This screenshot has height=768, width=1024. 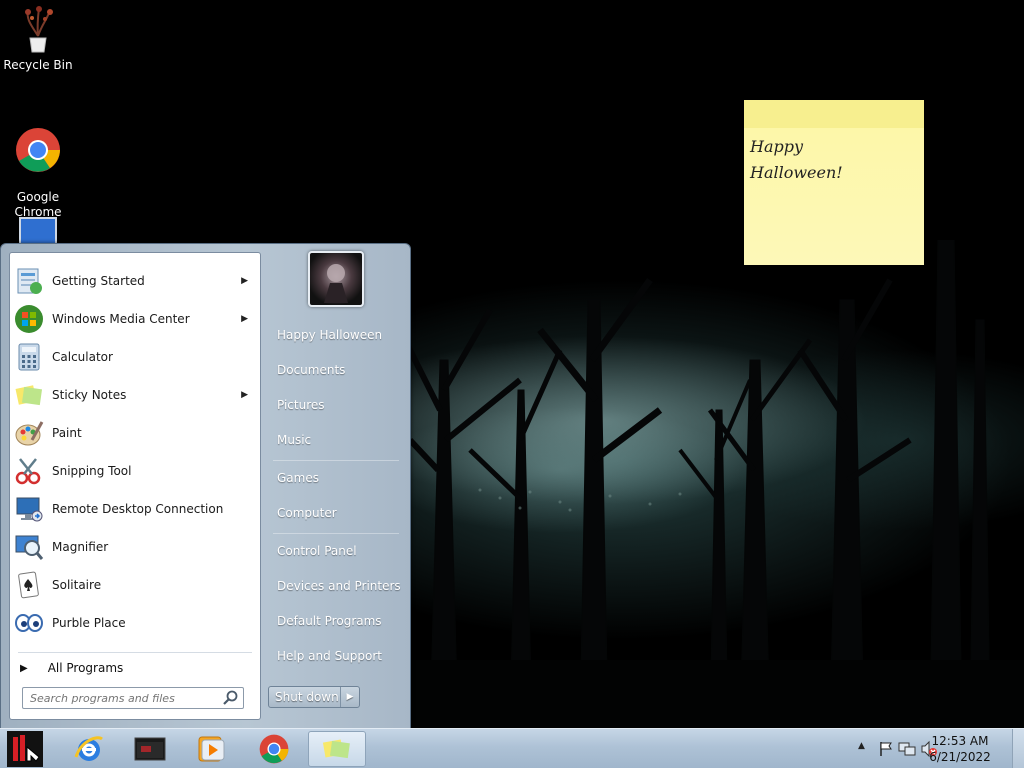 What do you see at coordinates (38, 231) in the screenshot?
I see `computer-icon` at bounding box center [38, 231].